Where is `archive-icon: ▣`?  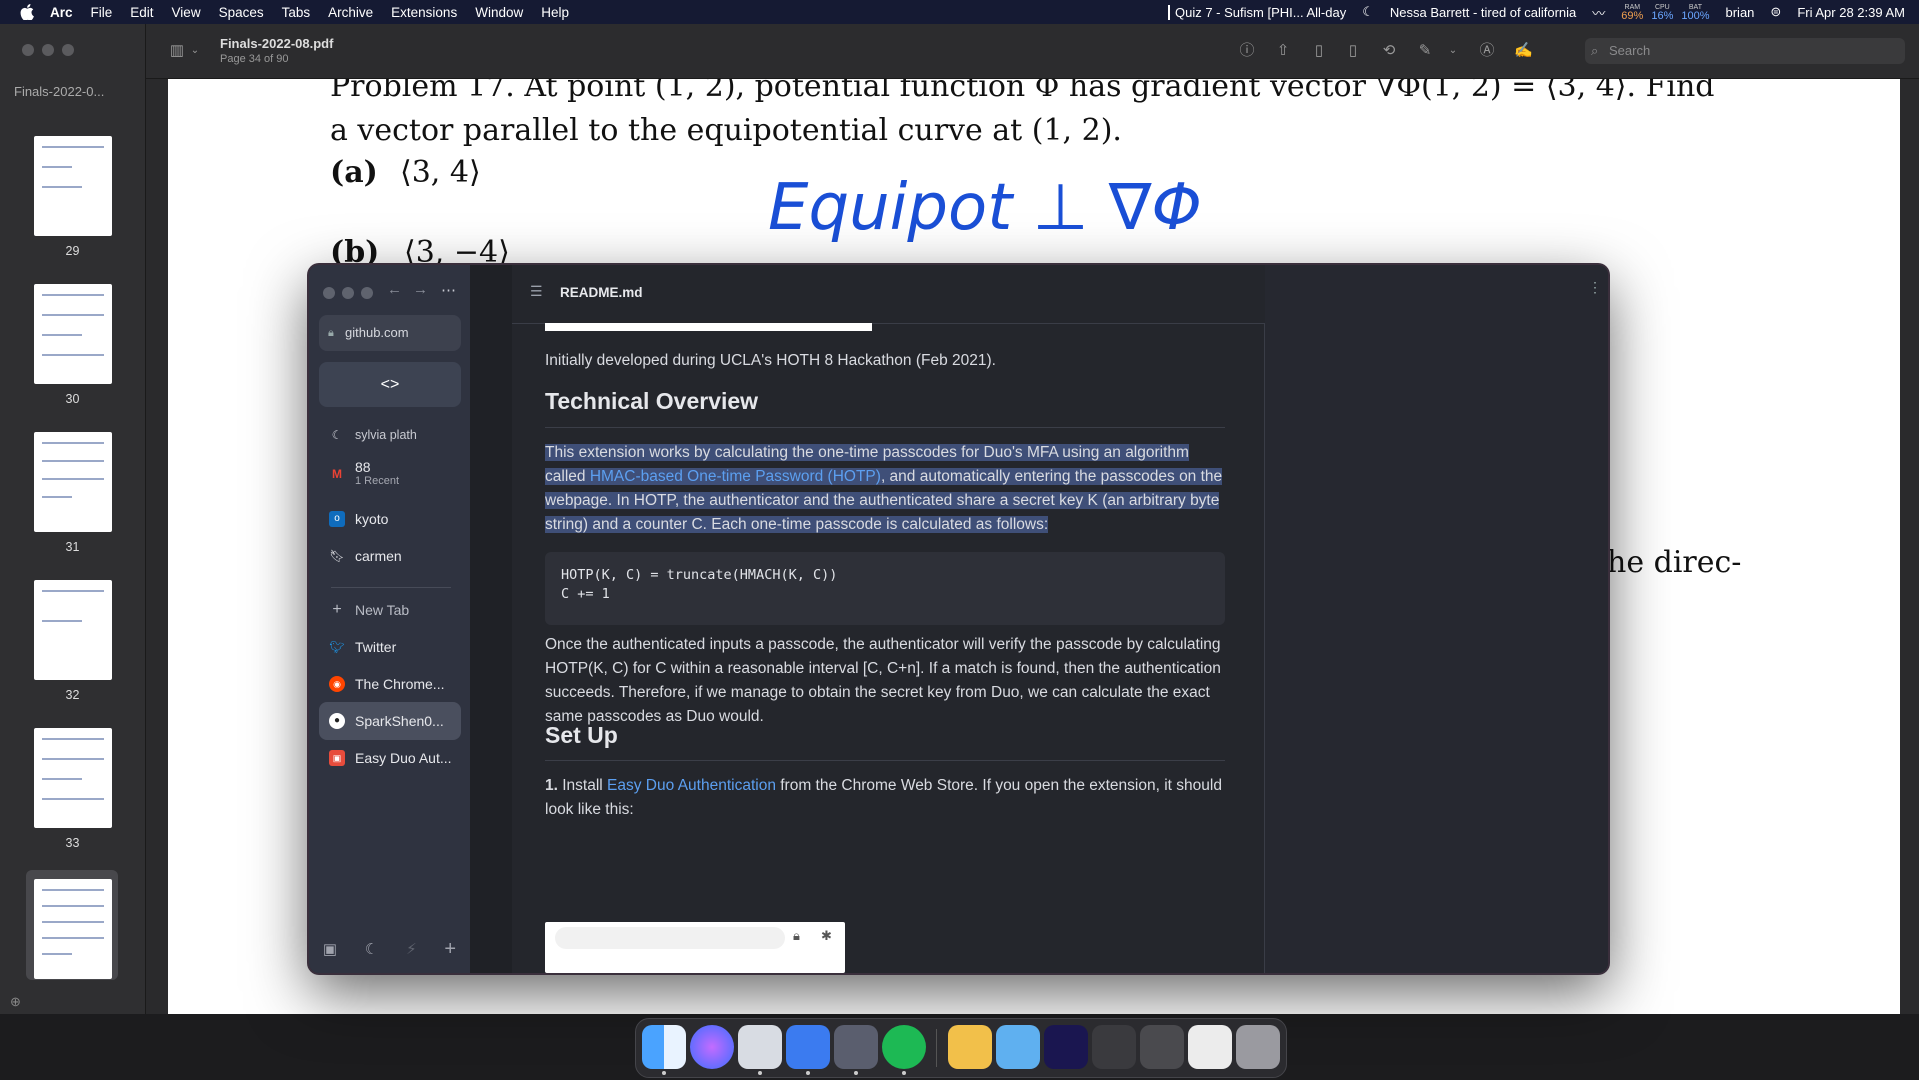 archive-icon: ▣ is located at coordinates (330, 949).